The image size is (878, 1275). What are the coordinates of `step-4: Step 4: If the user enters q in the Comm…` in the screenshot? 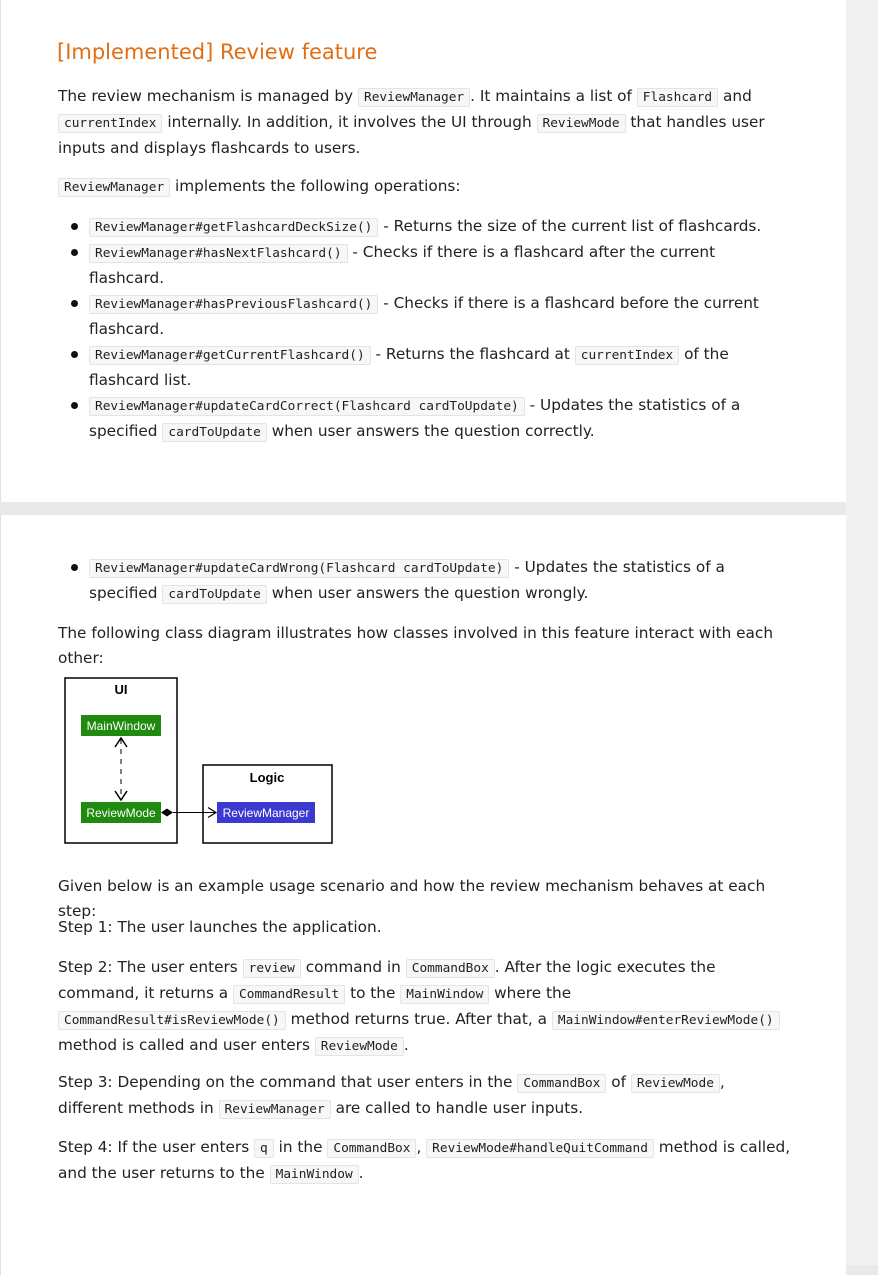 It's located at (424, 1161).